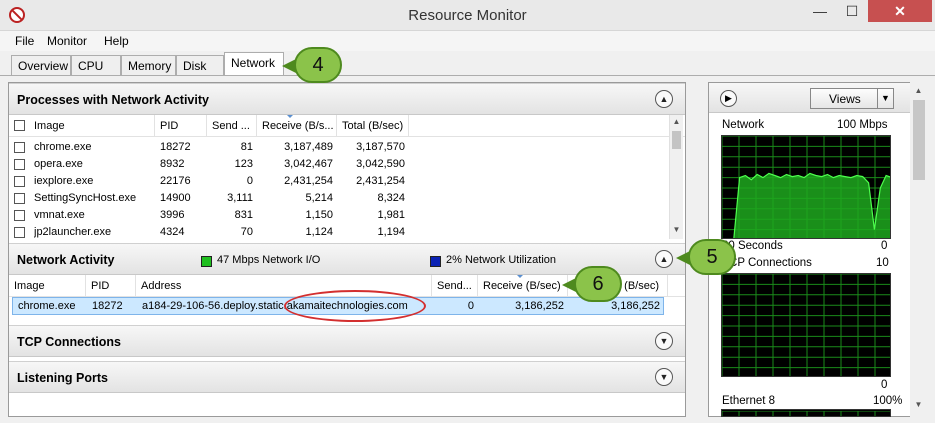  What do you see at coordinates (919, 249) in the screenshot?
I see `graphs-scrollbar: ▲ ▼` at bounding box center [919, 249].